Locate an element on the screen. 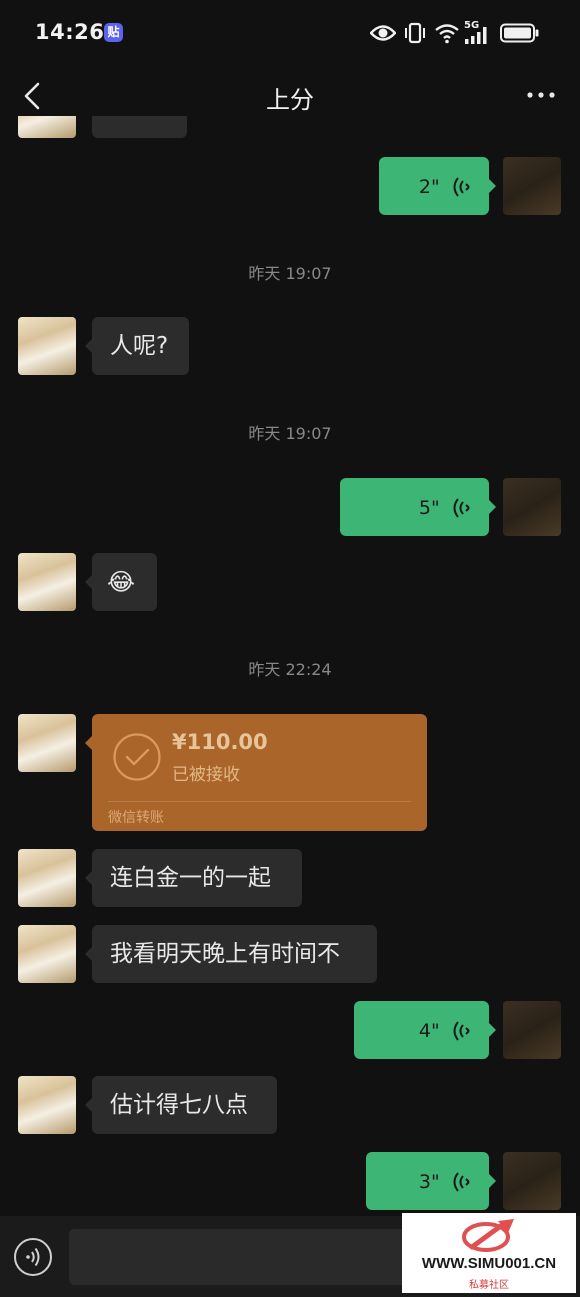 Image resolution: width=580 pixels, height=1297 pixels. transfer-amount: ¥110.00 is located at coordinates (220, 742).